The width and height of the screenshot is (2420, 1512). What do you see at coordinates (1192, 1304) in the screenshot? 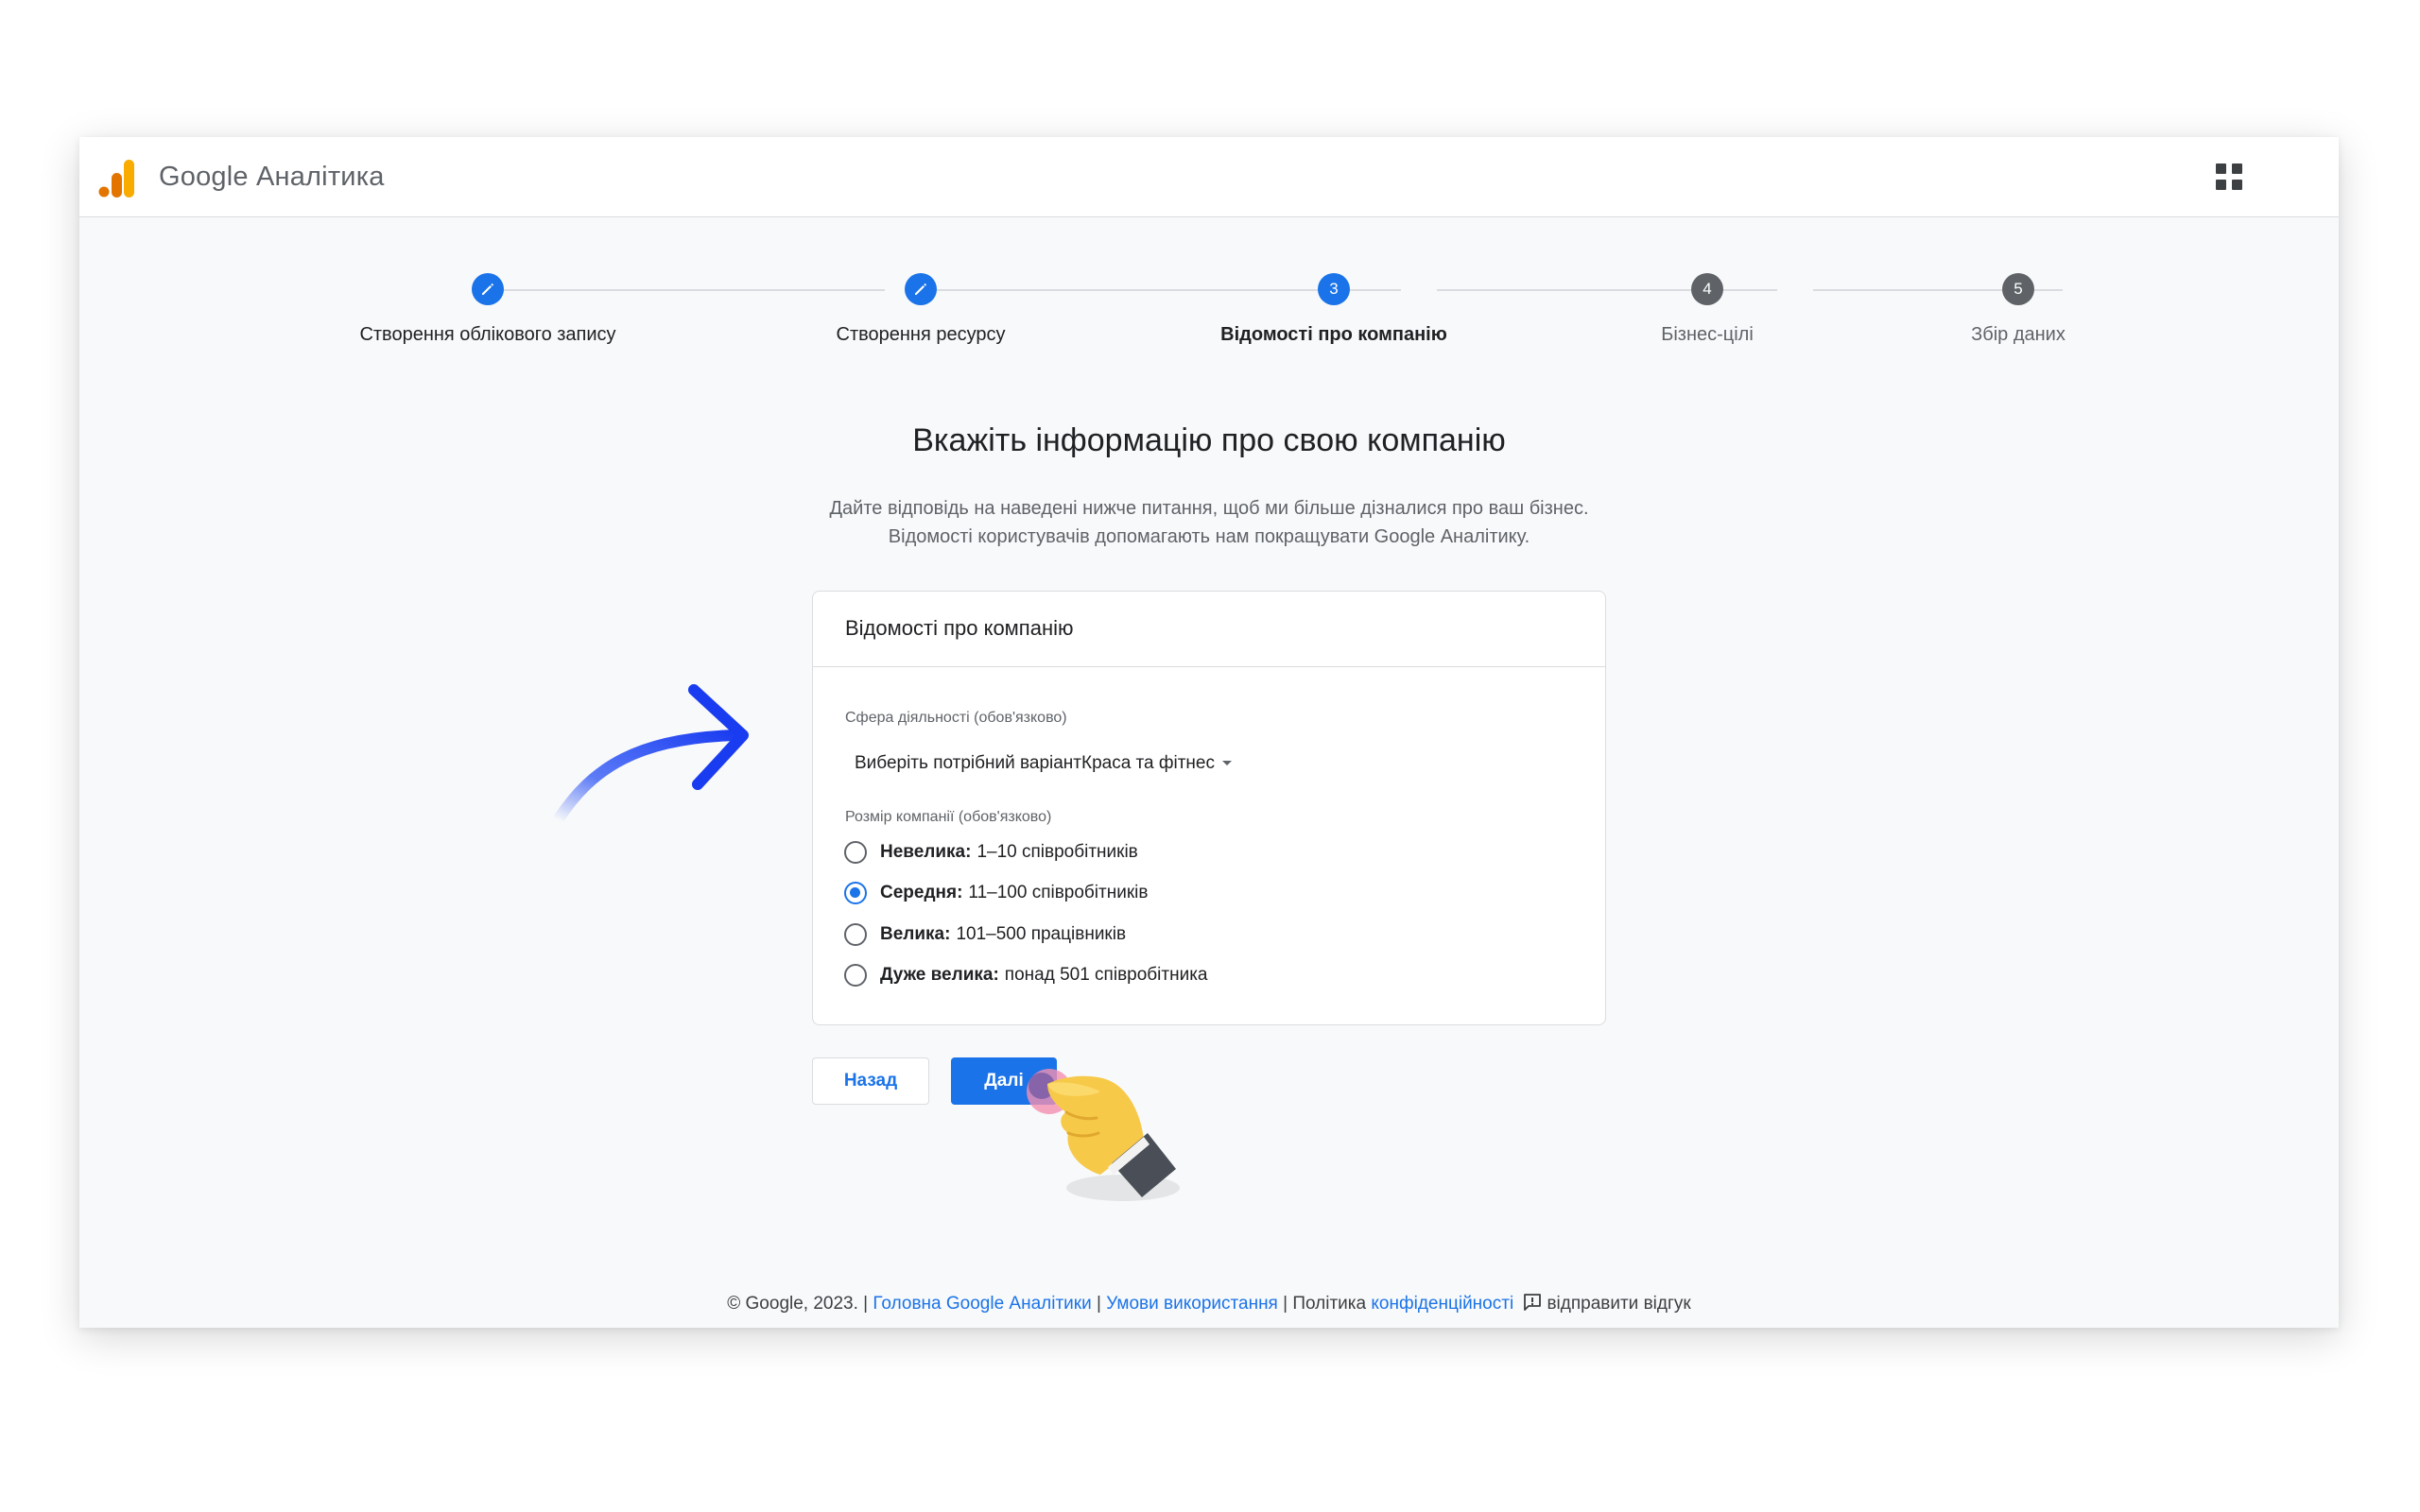
I see `footer-terms-link: Умови використання` at bounding box center [1192, 1304].